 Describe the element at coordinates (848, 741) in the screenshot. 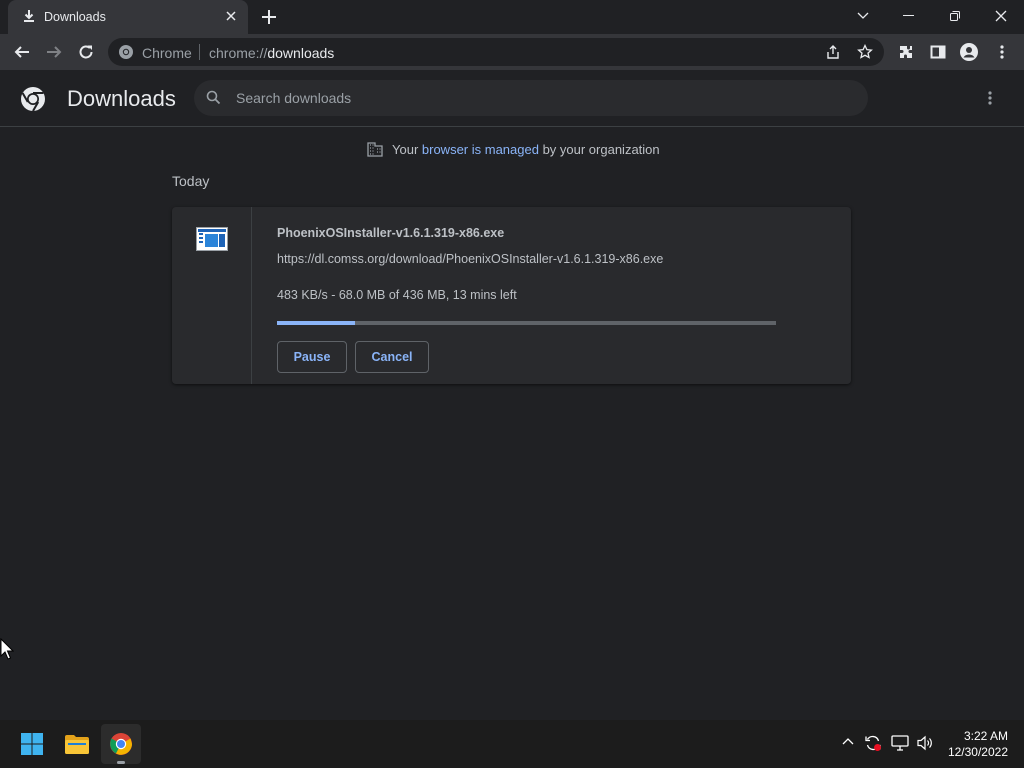

I see `chevron-up-icon` at that location.